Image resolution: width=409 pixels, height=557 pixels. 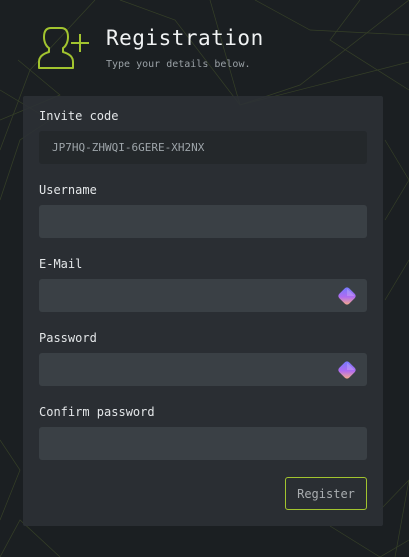 I want to click on password-field, so click(x=203, y=369).